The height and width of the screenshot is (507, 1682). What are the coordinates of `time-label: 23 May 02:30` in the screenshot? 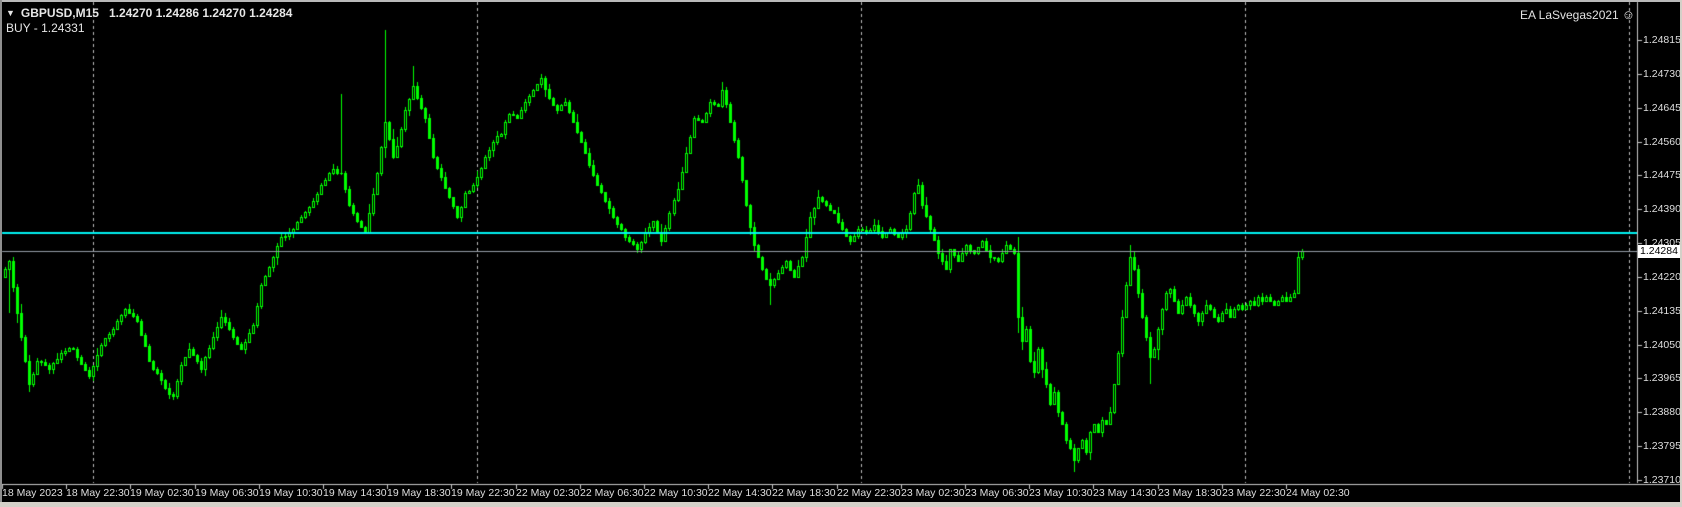 It's located at (933, 493).